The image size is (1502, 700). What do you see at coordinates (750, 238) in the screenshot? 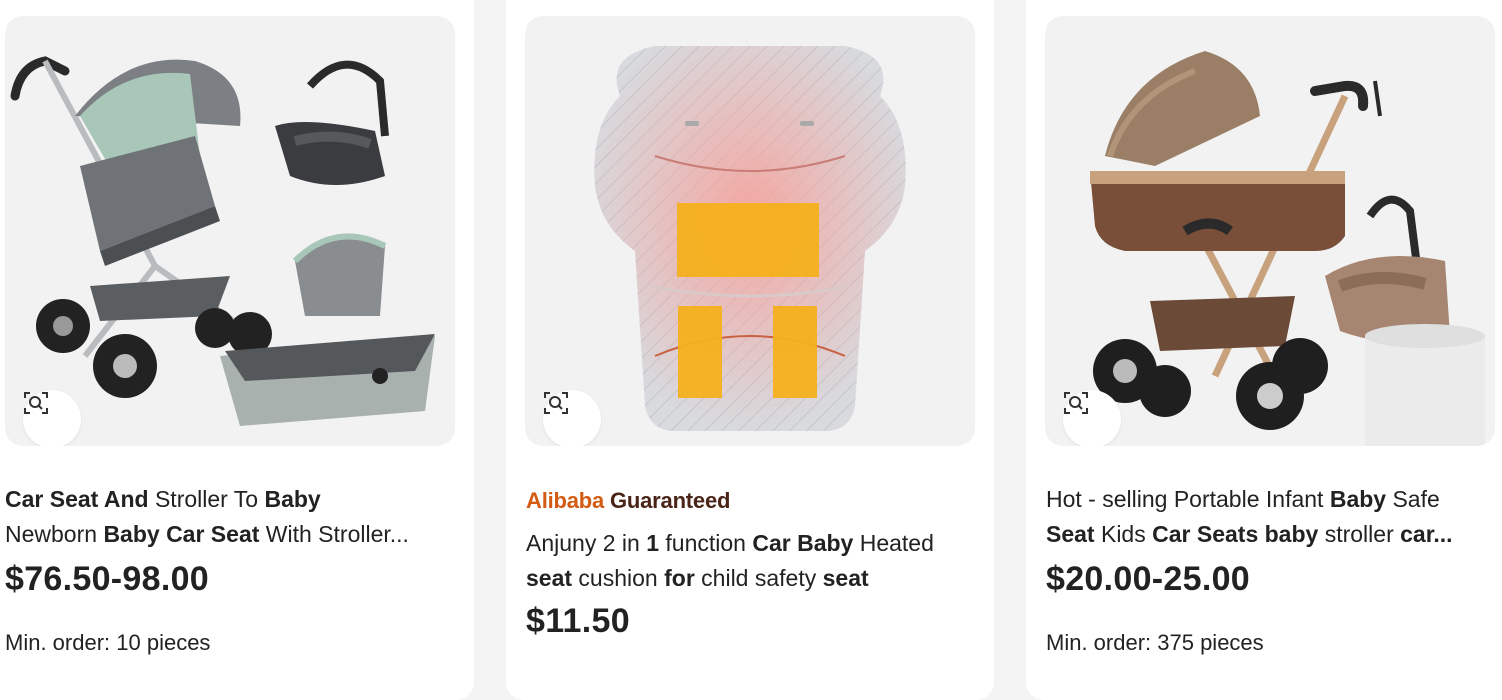
I see `heated-cushion-illustration` at bounding box center [750, 238].